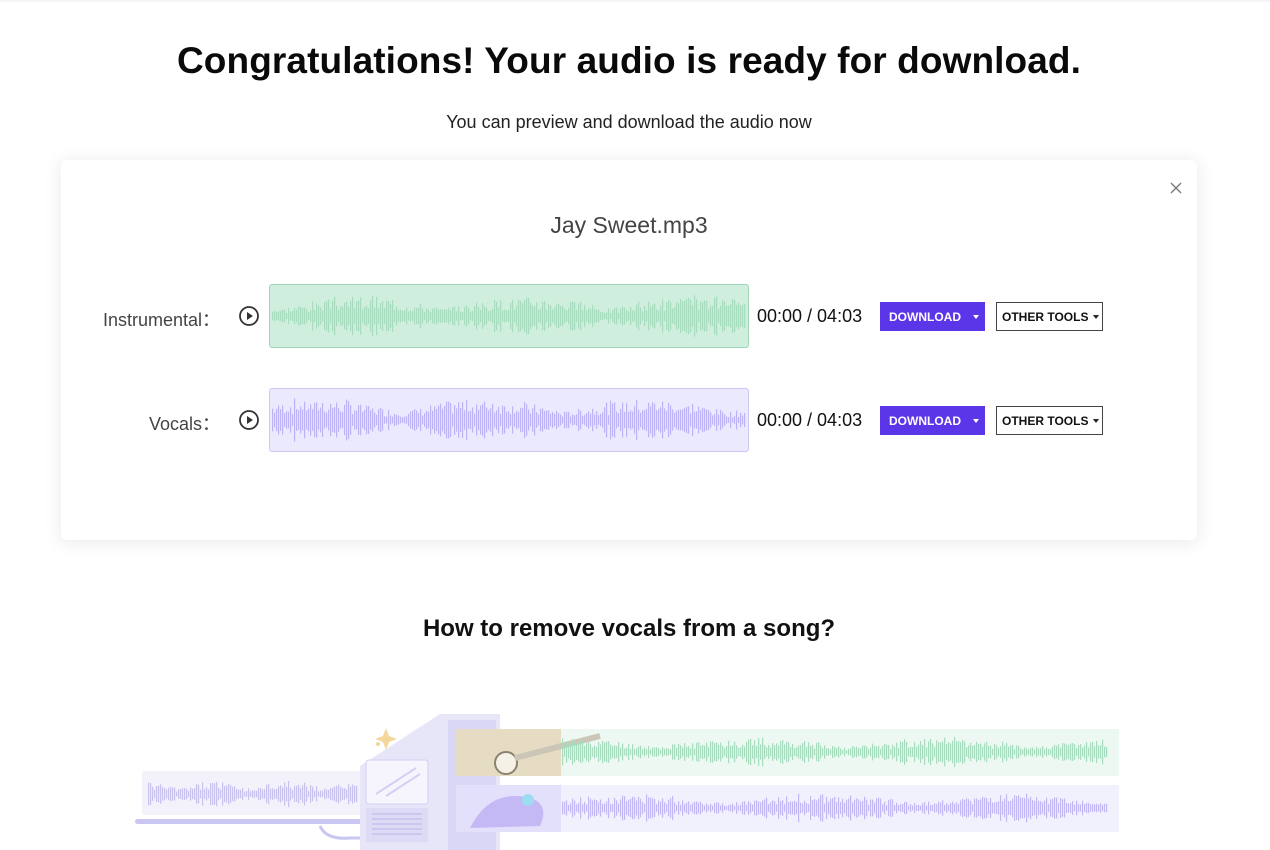 This screenshot has height=850, width=1270. I want to click on instrumental-other-tools-button: OTHER TOOLS, so click(1049, 316).